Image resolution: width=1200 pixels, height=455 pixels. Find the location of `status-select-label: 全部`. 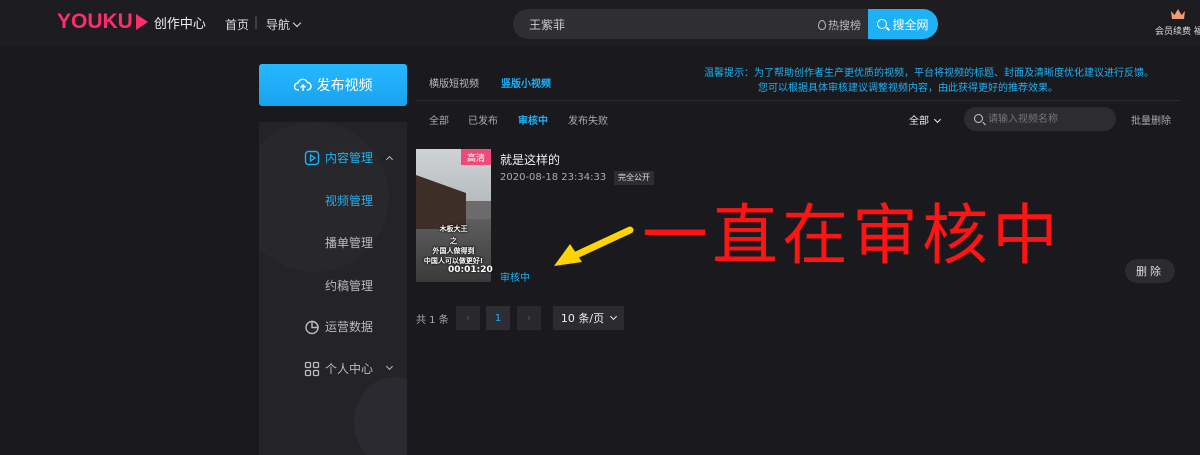

status-select-label: 全部 is located at coordinates (919, 121).